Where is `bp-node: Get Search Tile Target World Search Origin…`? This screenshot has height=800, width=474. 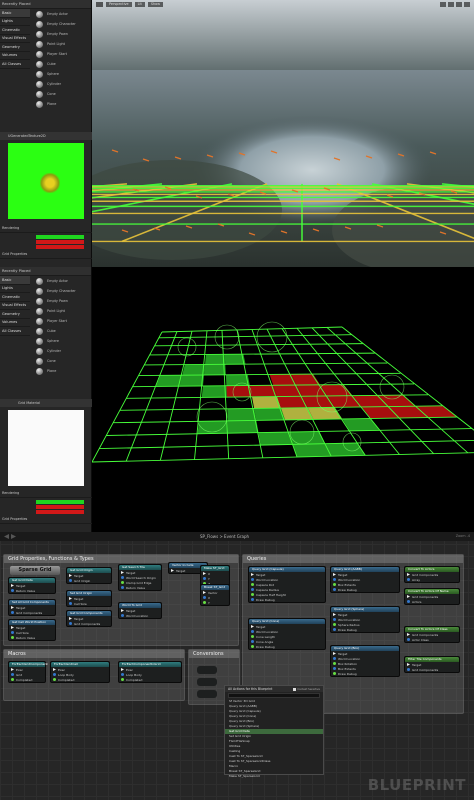 bp-node: Get Search Tile Target World Search Origin… is located at coordinates (140, 577).